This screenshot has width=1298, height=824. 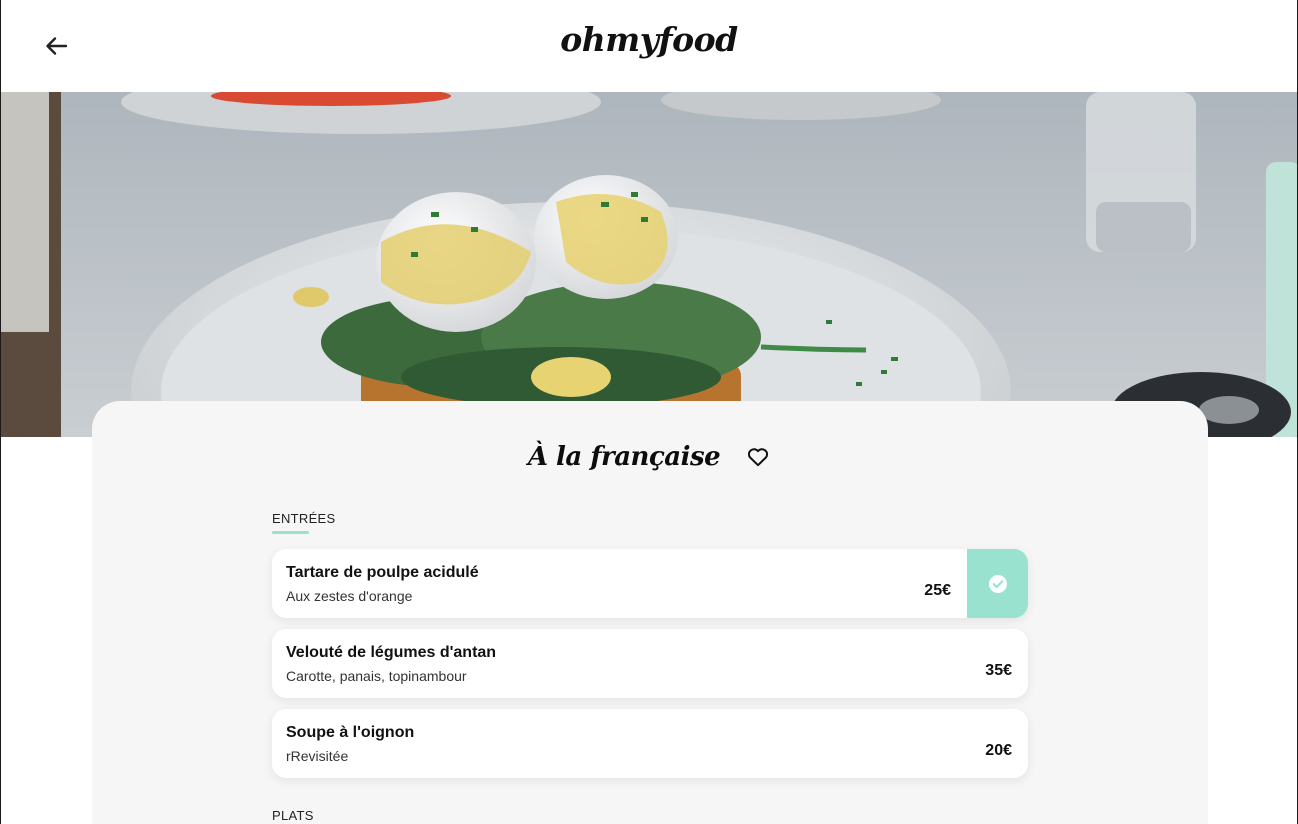 I want to click on section-label-entrees: ENTRÉES, so click(x=304, y=518).